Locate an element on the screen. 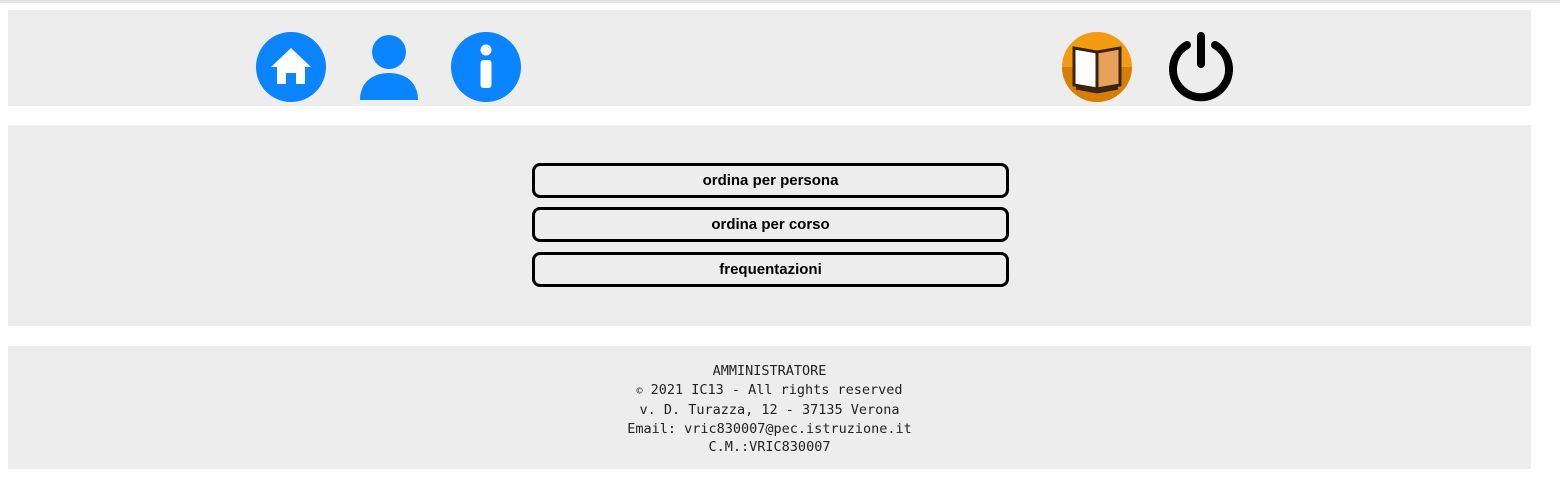 The height and width of the screenshot is (491, 1560). power-icon is located at coordinates (1201, 67).